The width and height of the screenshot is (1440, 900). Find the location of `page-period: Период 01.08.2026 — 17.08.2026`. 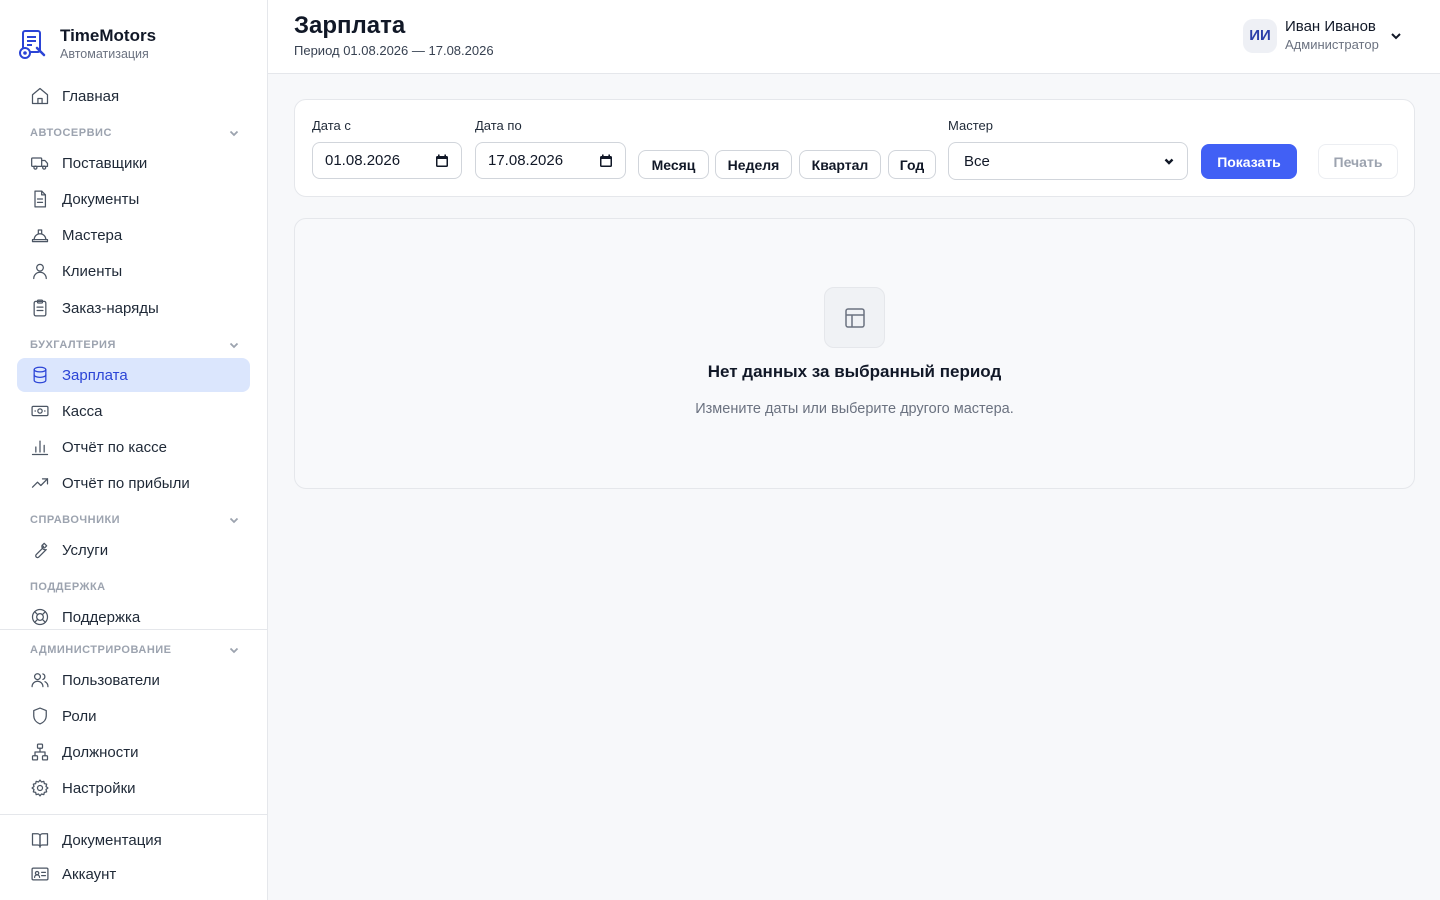

page-period: Период 01.08.2026 — 17.08.2026 is located at coordinates (394, 50).